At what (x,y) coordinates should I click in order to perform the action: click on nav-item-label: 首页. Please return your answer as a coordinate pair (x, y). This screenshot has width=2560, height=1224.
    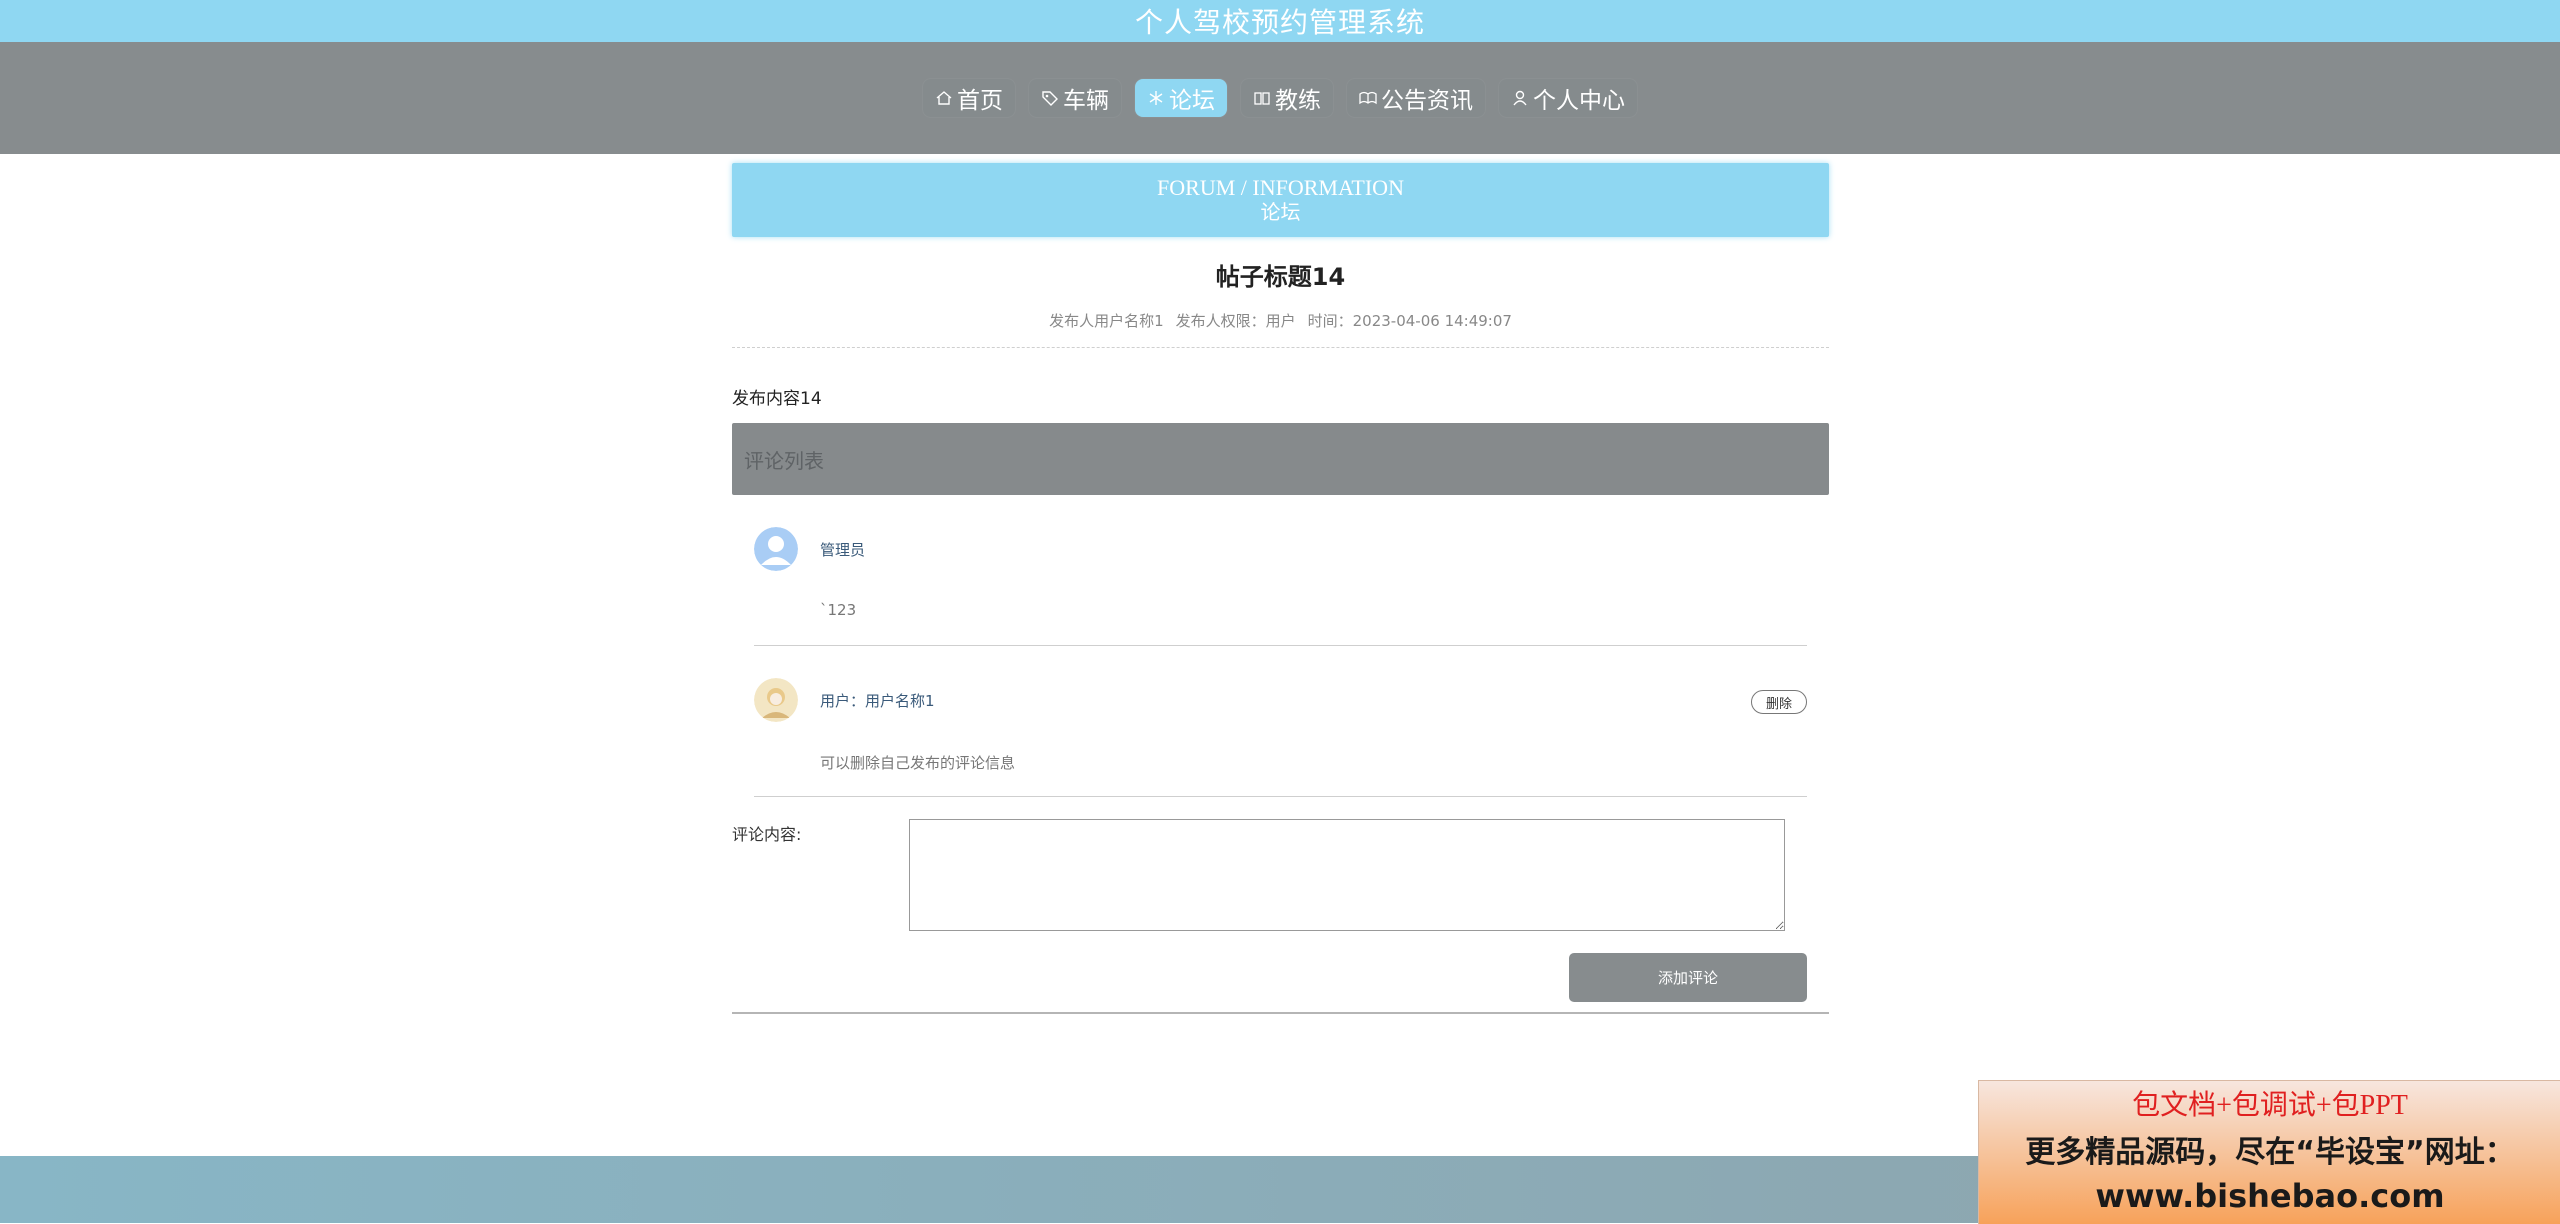
    Looking at the image, I should click on (980, 101).